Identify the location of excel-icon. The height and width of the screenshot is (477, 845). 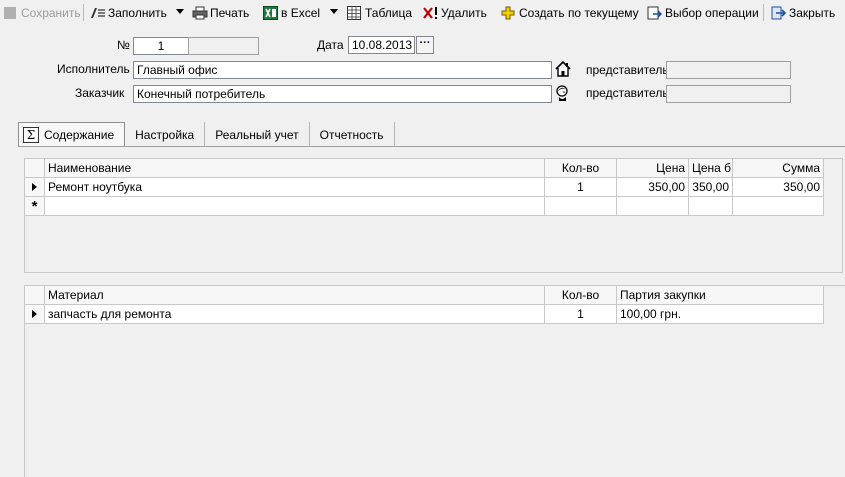
(270, 12).